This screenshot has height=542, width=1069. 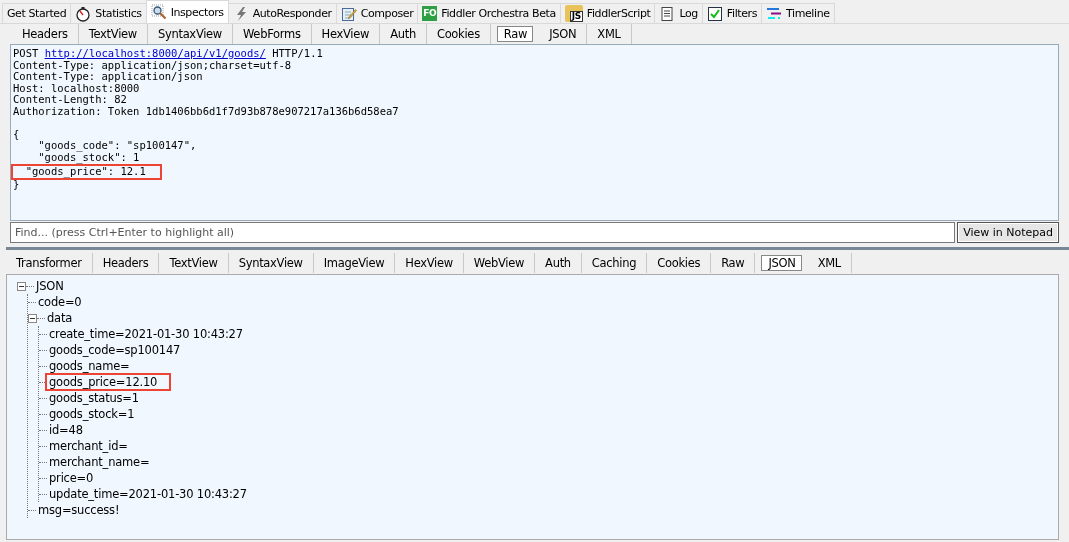 What do you see at coordinates (558, 263) in the screenshot?
I see `tab: Auth` at bounding box center [558, 263].